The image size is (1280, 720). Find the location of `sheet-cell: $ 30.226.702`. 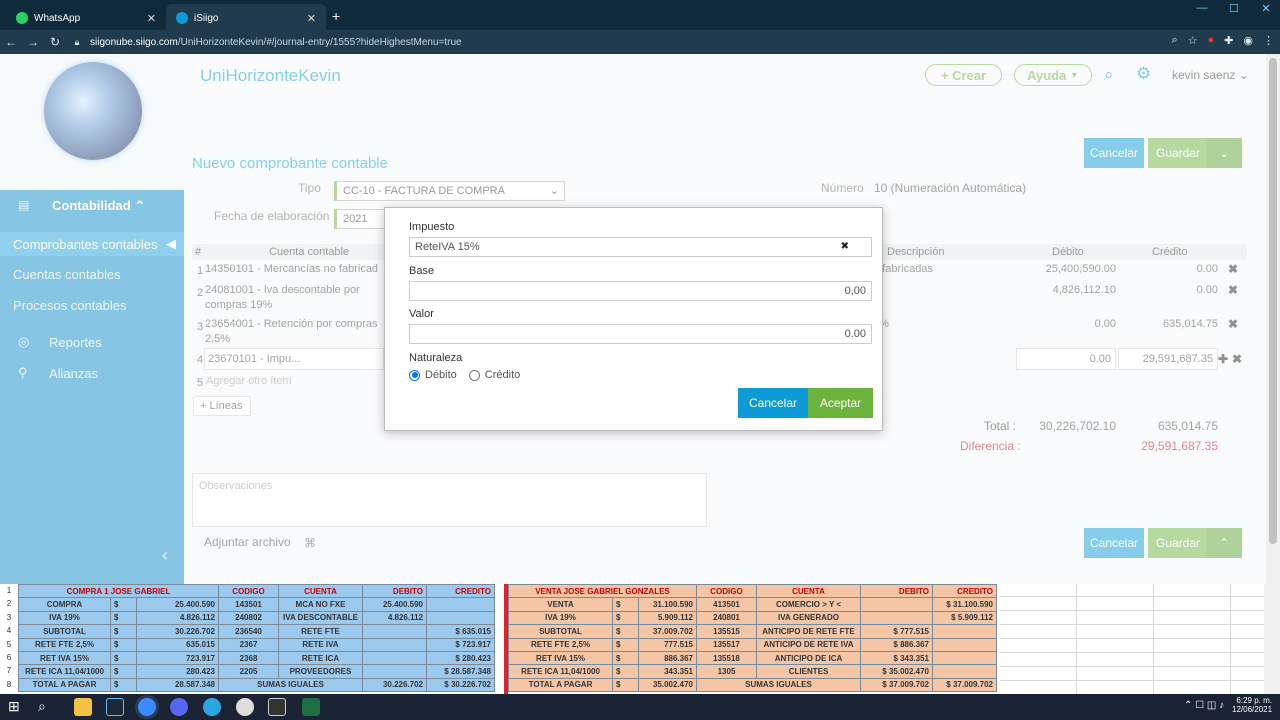

sheet-cell: $ 30.226.702 is located at coordinates (460, 685).